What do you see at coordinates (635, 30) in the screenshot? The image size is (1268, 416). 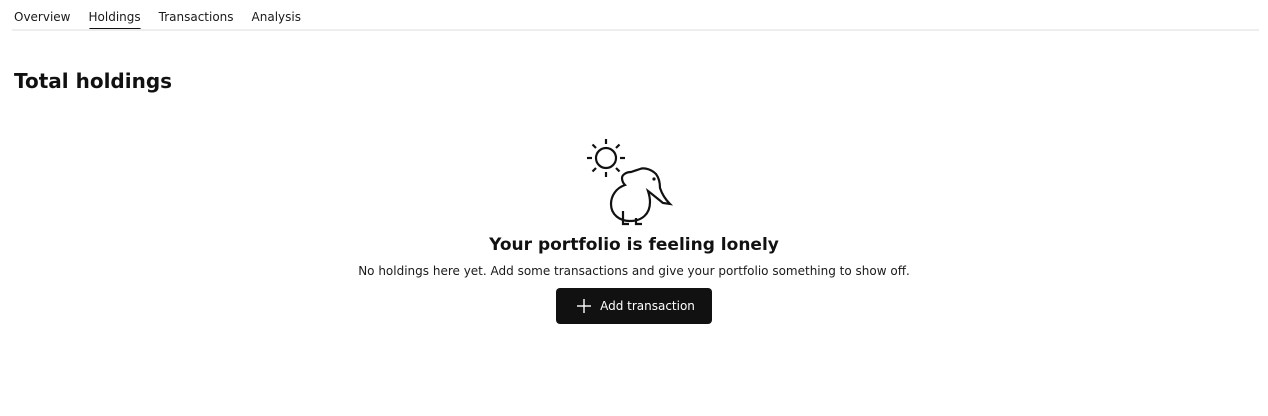 I see `tab-bar-divider` at bounding box center [635, 30].